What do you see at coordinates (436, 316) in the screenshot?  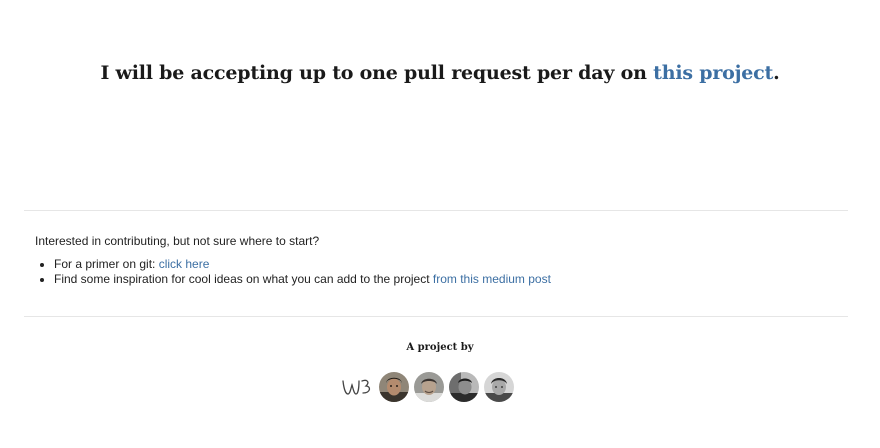 I see `divider-bottom` at bounding box center [436, 316].